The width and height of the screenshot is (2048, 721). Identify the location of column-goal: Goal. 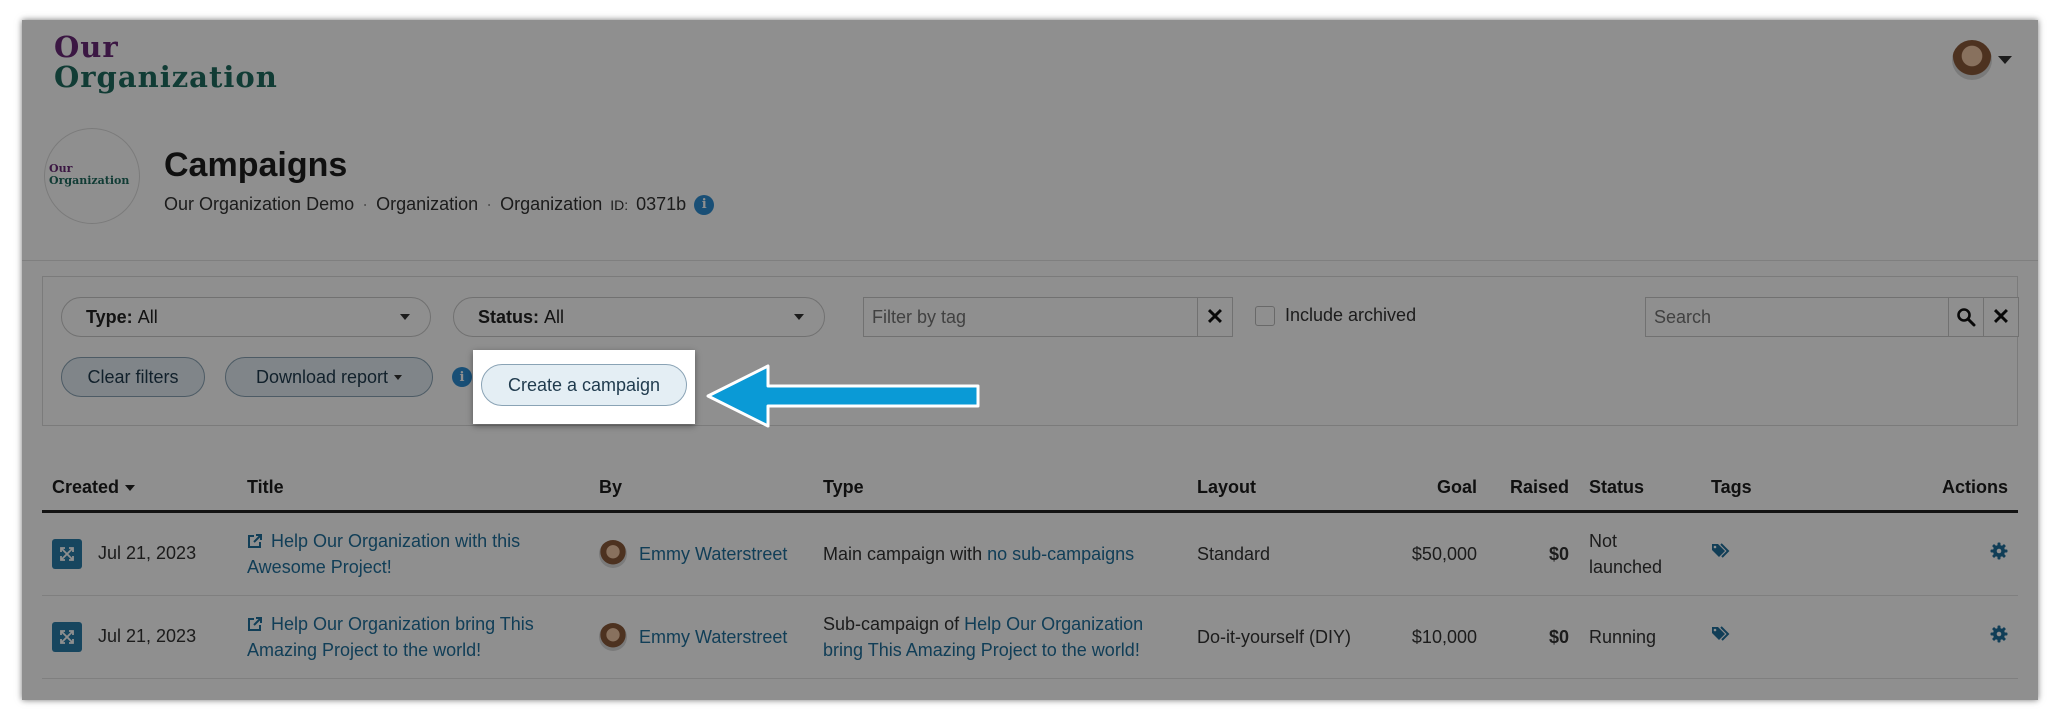
(1427, 488).